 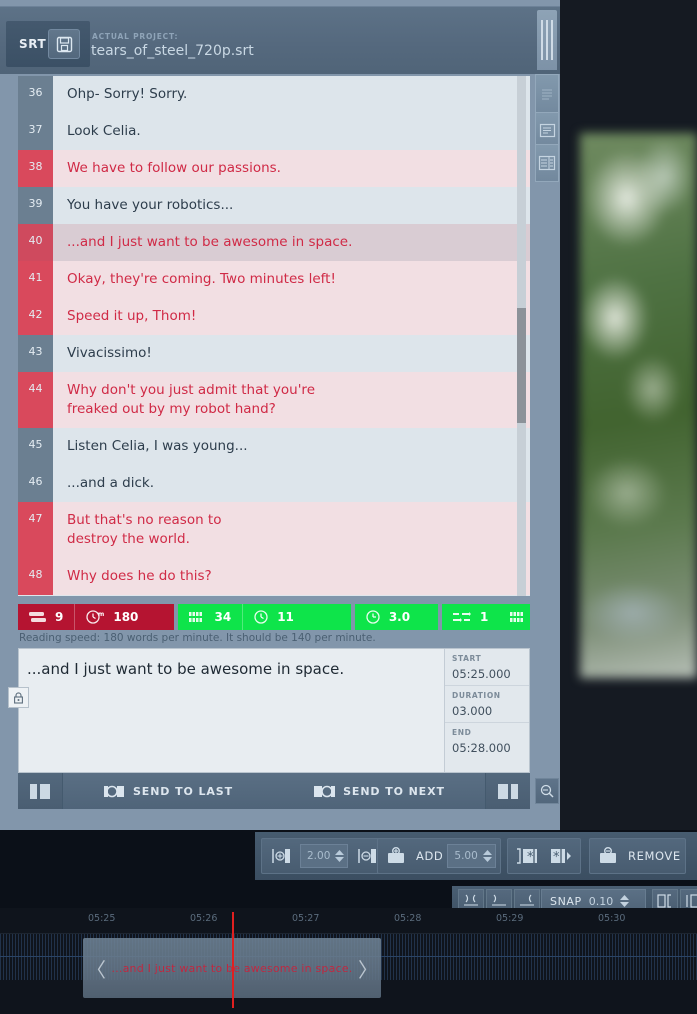 I want to click on send-to-last-button: SEND TO LAST, so click(x=168, y=791).